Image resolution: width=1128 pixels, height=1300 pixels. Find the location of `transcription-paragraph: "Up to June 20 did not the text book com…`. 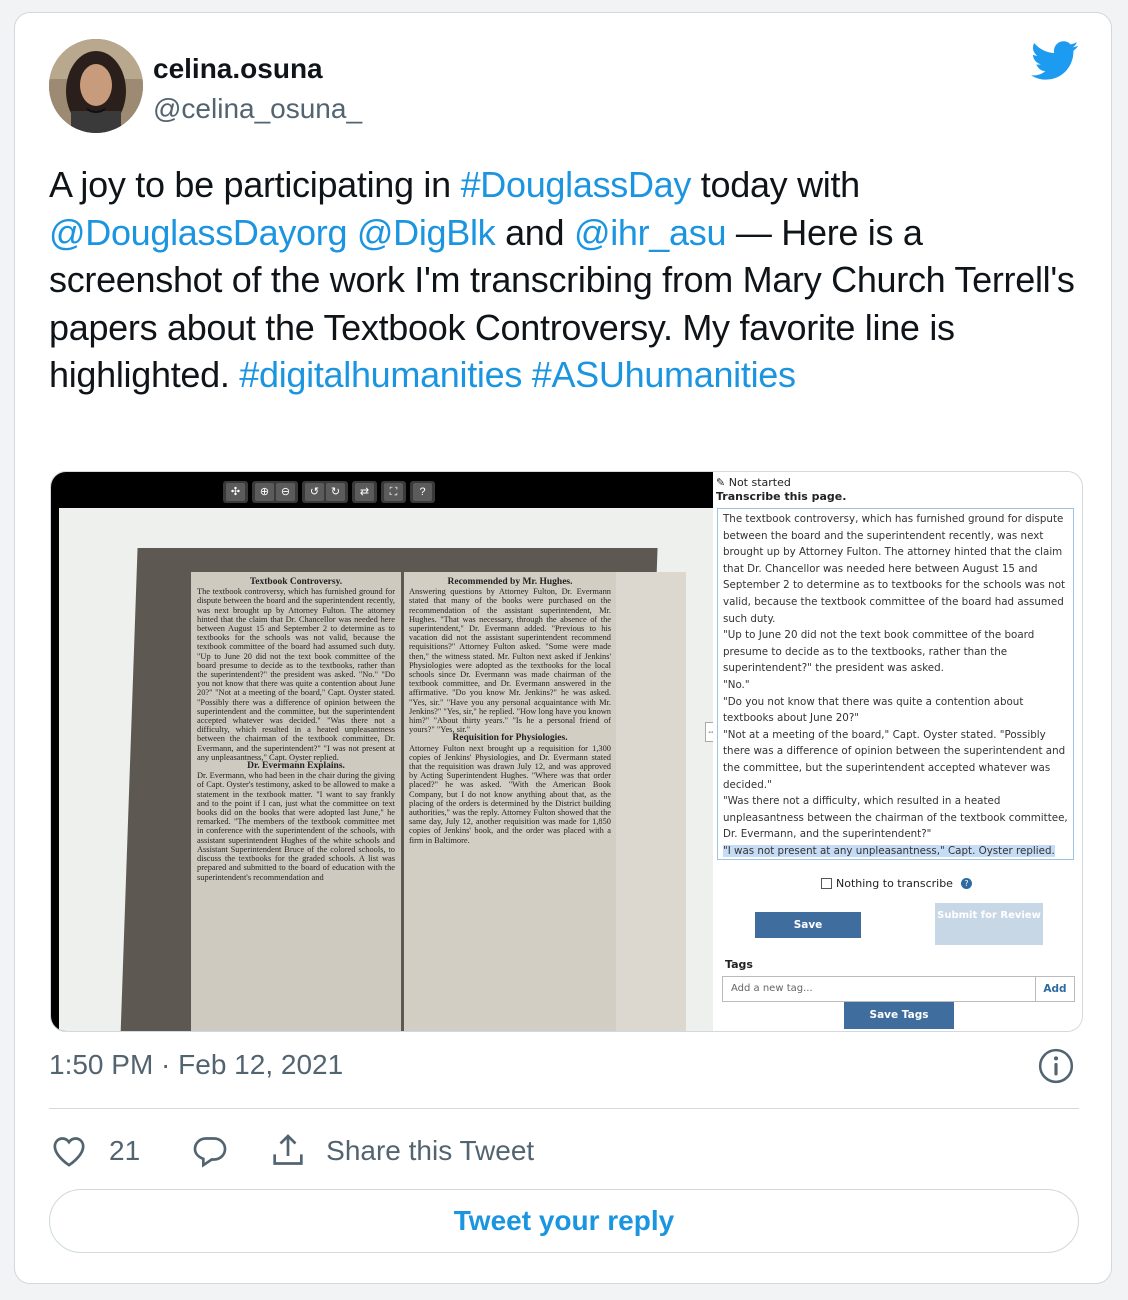

transcription-paragraph: "Up to June 20 did not the text book com… is located at coordinates (879, 652).